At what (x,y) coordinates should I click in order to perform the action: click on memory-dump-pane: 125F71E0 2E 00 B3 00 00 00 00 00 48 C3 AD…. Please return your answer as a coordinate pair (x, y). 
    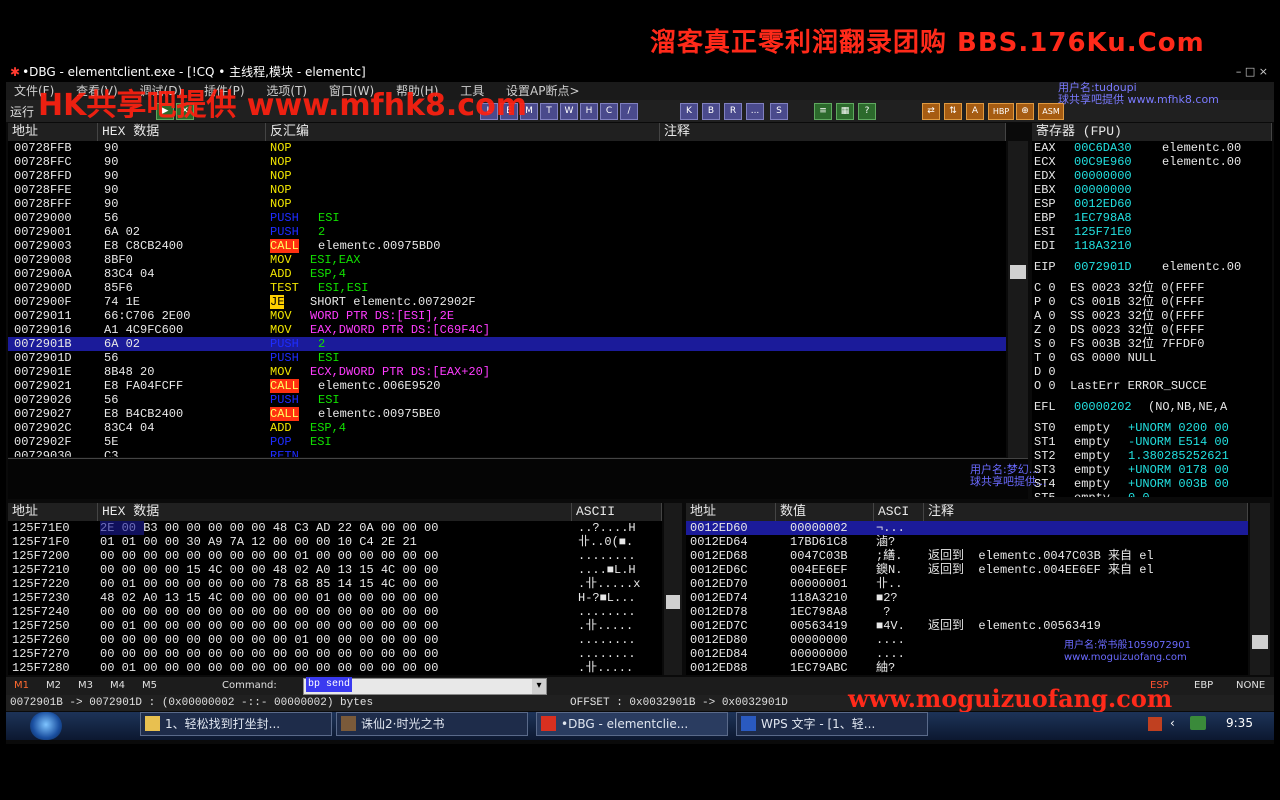
    Looking at the image, I should click on (335, 598).